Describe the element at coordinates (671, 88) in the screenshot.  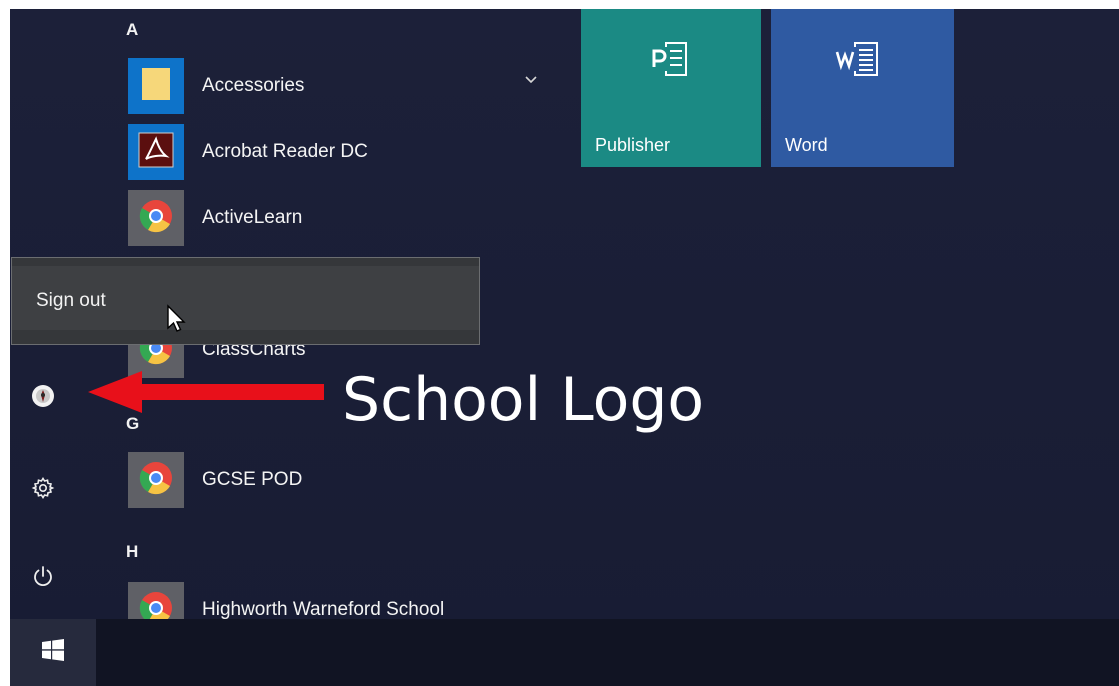
I see `tile-publisher: Publisher` at that location.